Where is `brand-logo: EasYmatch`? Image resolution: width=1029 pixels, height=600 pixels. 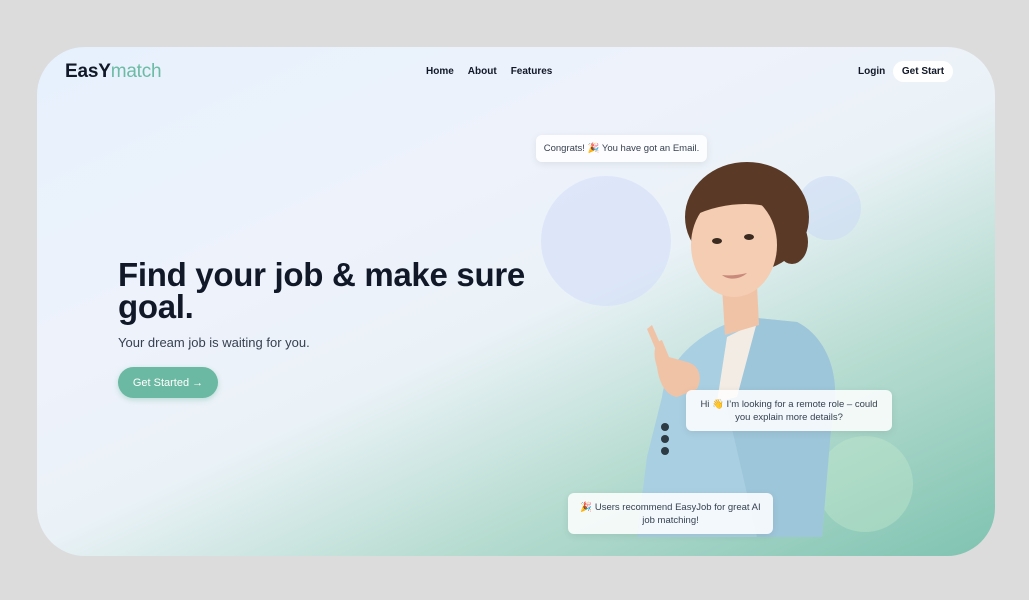 brand-logo: EasYmatch is located at coordinates (113, 72).